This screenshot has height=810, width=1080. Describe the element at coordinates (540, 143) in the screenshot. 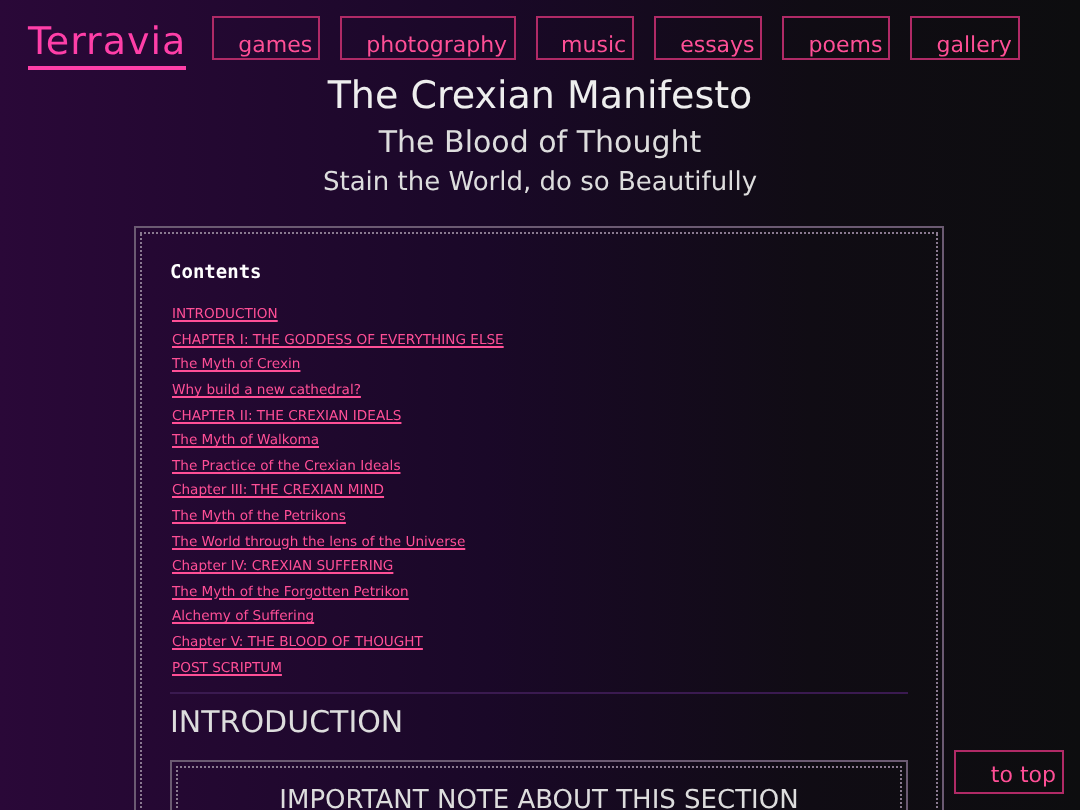

I see `page-subtitle: The Blood of Thought` at that location.